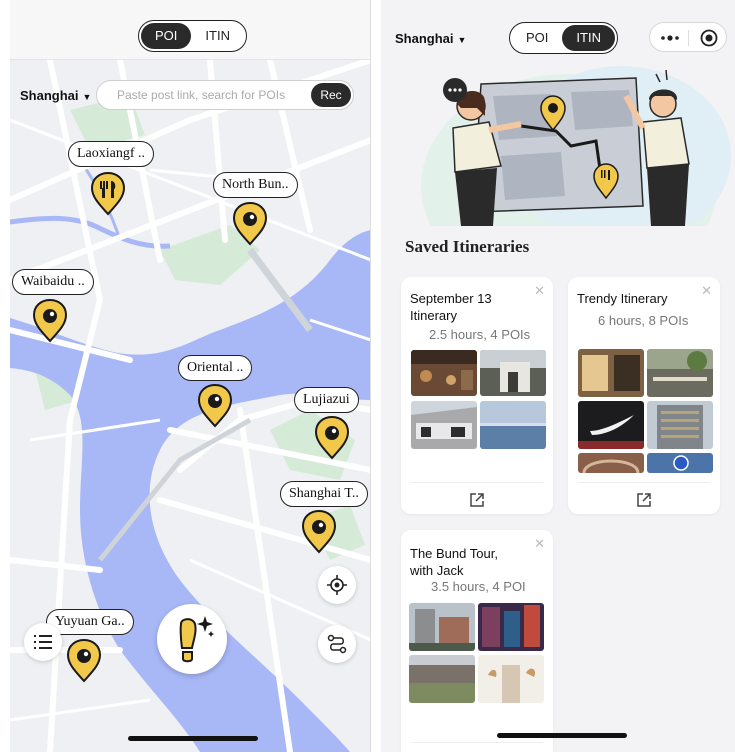 The image size is (735, 754). I want to click on card-title: The Bund Tour, with Jack, so click(454, 562).